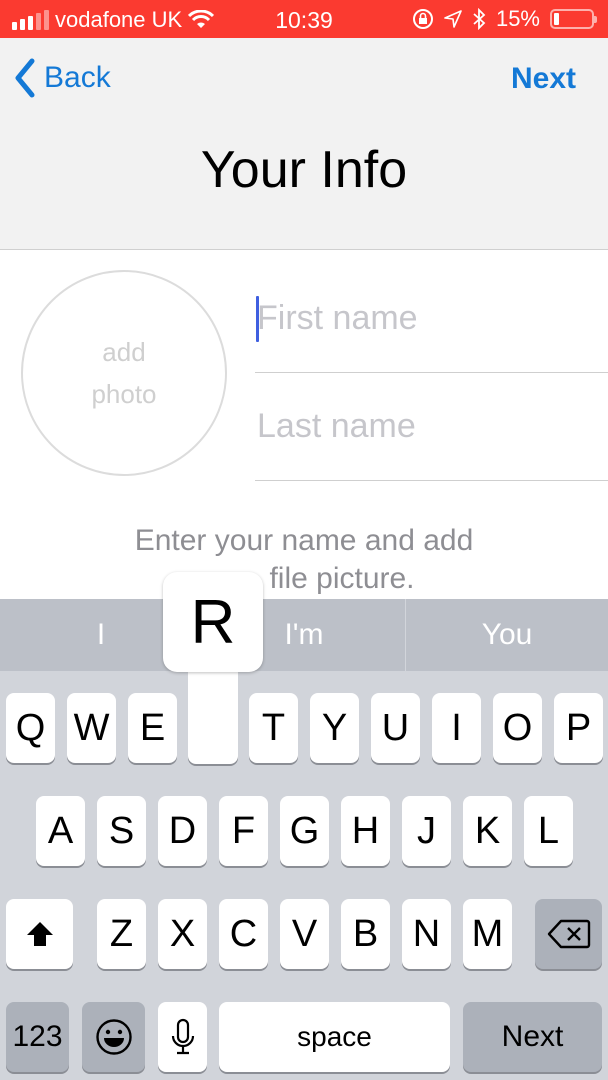 The height and width of the screenshot is (1080, 608). I want to click on orientation-lock-icon, so click(422, 19).